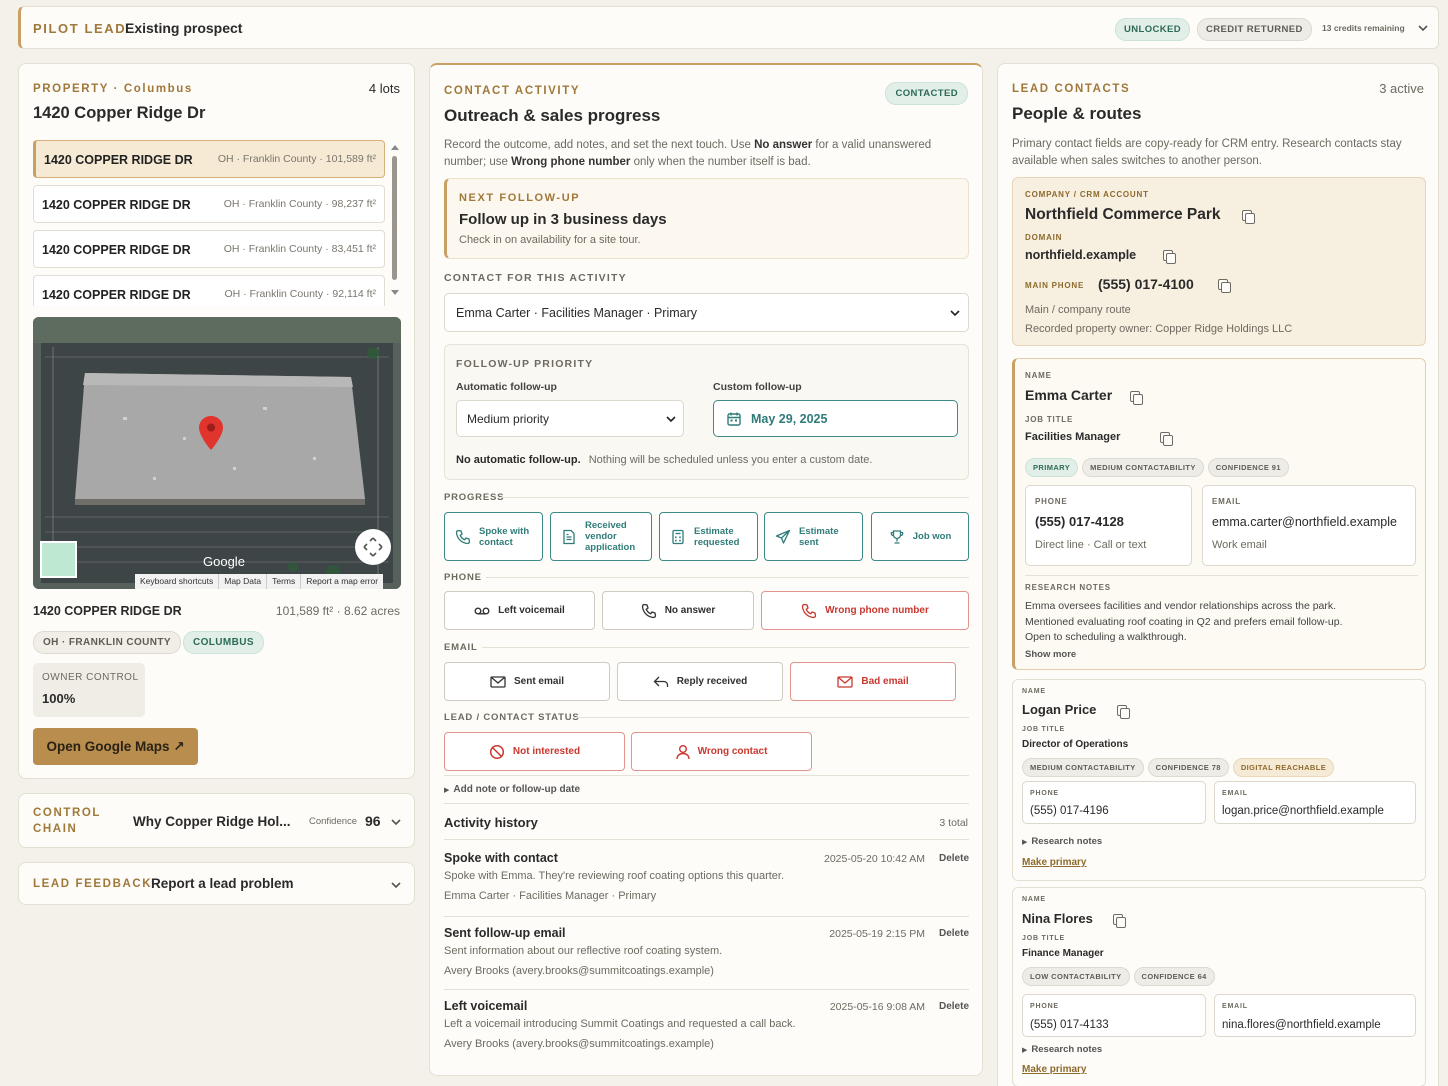 This screenshot has width=1448, height=1086. I want to click on estimate-requested-button: Estimate requested, so click(708, 536).